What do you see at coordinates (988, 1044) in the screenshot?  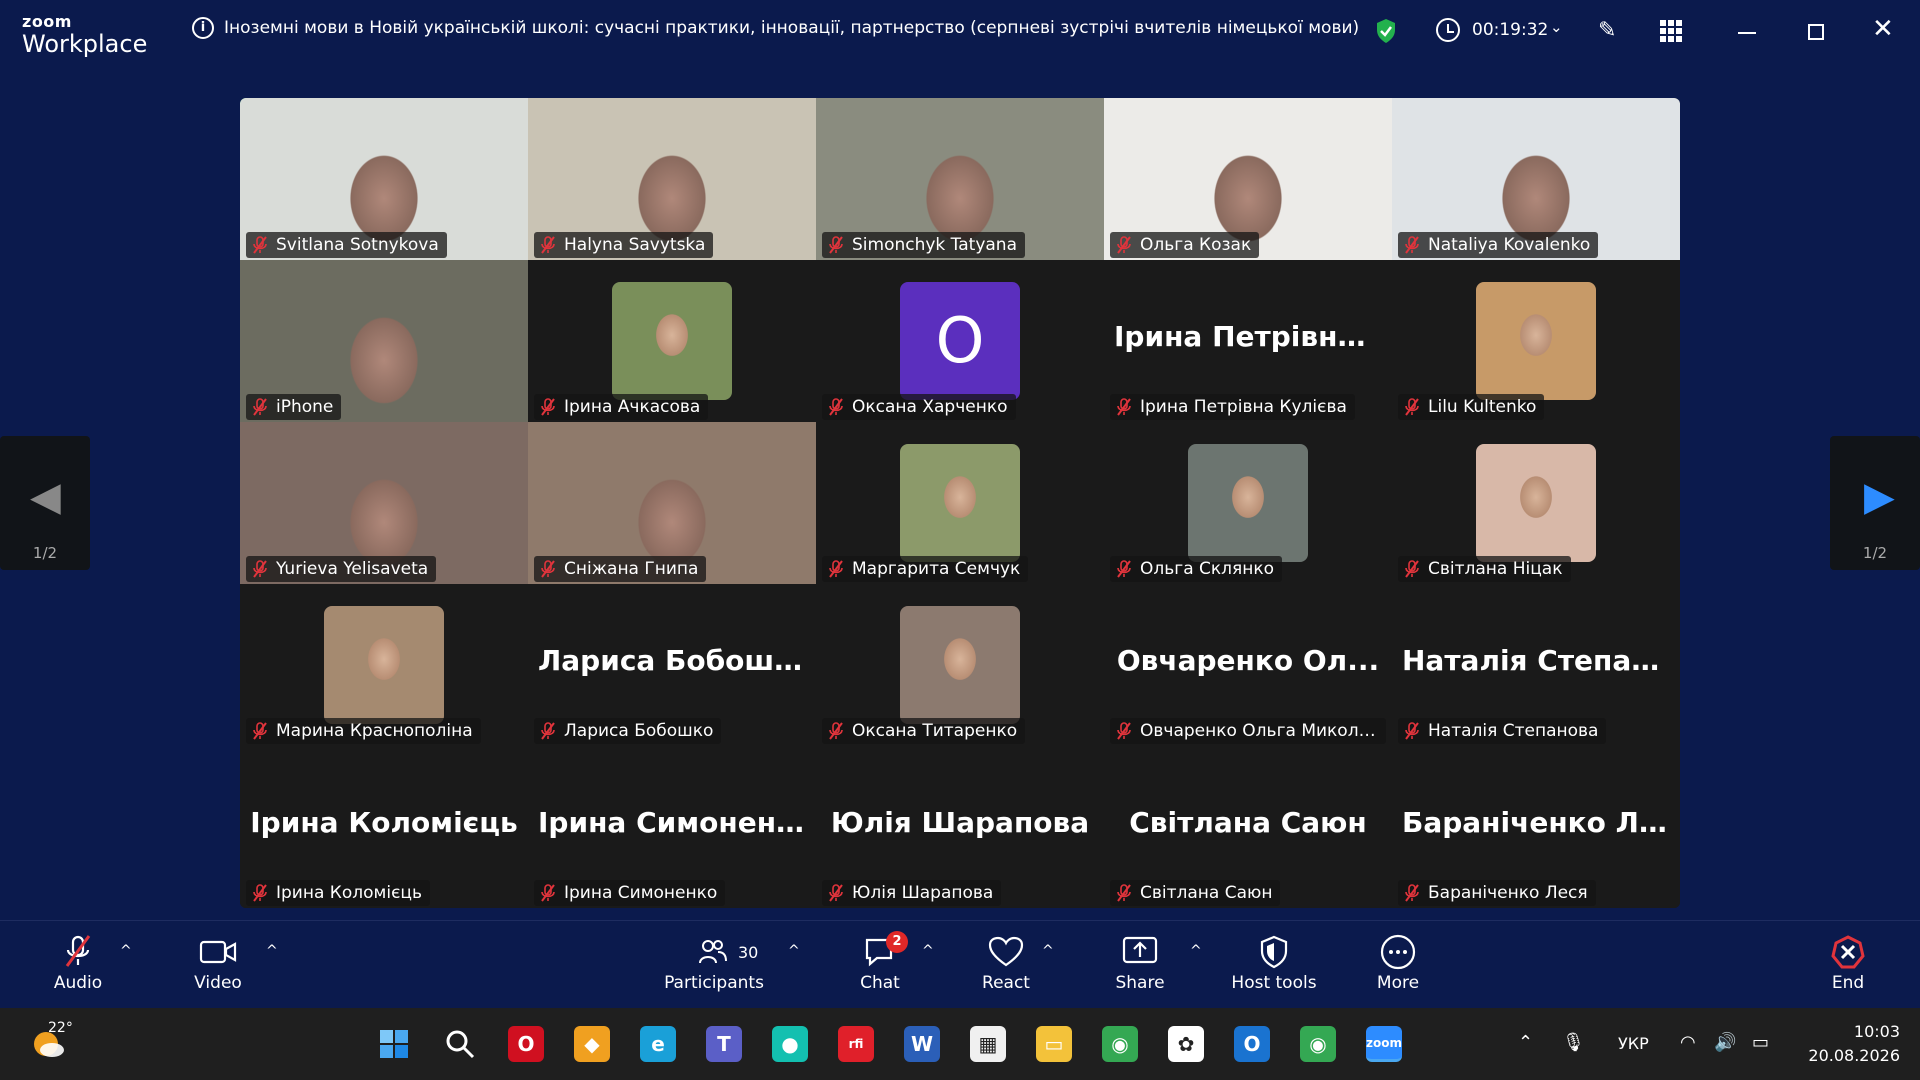 I see `taskbar-store-icon: ▦` at bounding box center [988, 1044].